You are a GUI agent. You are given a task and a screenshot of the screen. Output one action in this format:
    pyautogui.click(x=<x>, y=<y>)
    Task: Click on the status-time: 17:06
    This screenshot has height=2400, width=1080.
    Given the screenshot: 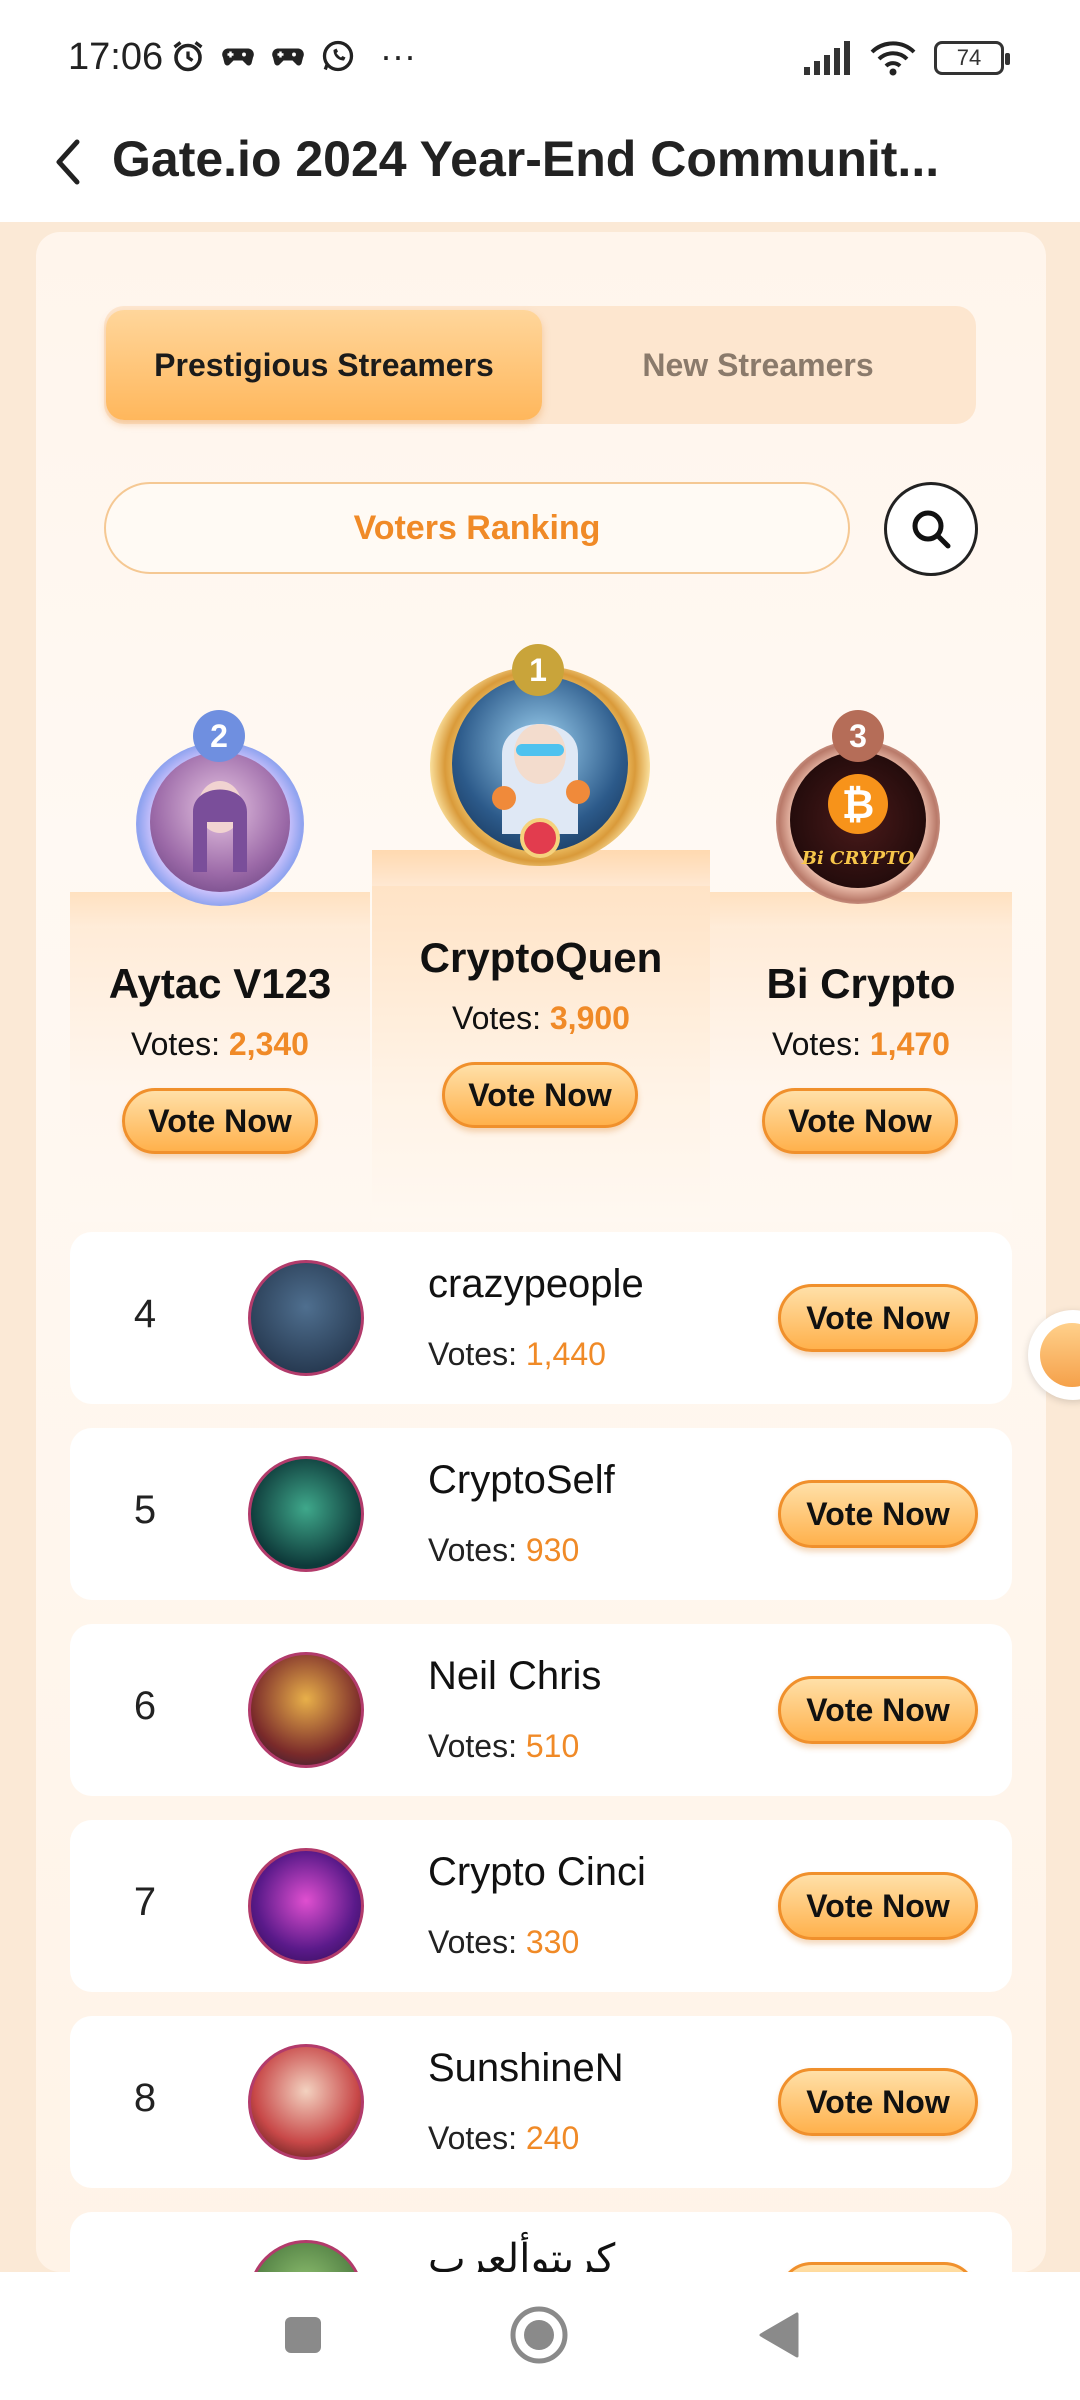 What is the action you would take?
    pyautogui.click(x=116, y=57)
    